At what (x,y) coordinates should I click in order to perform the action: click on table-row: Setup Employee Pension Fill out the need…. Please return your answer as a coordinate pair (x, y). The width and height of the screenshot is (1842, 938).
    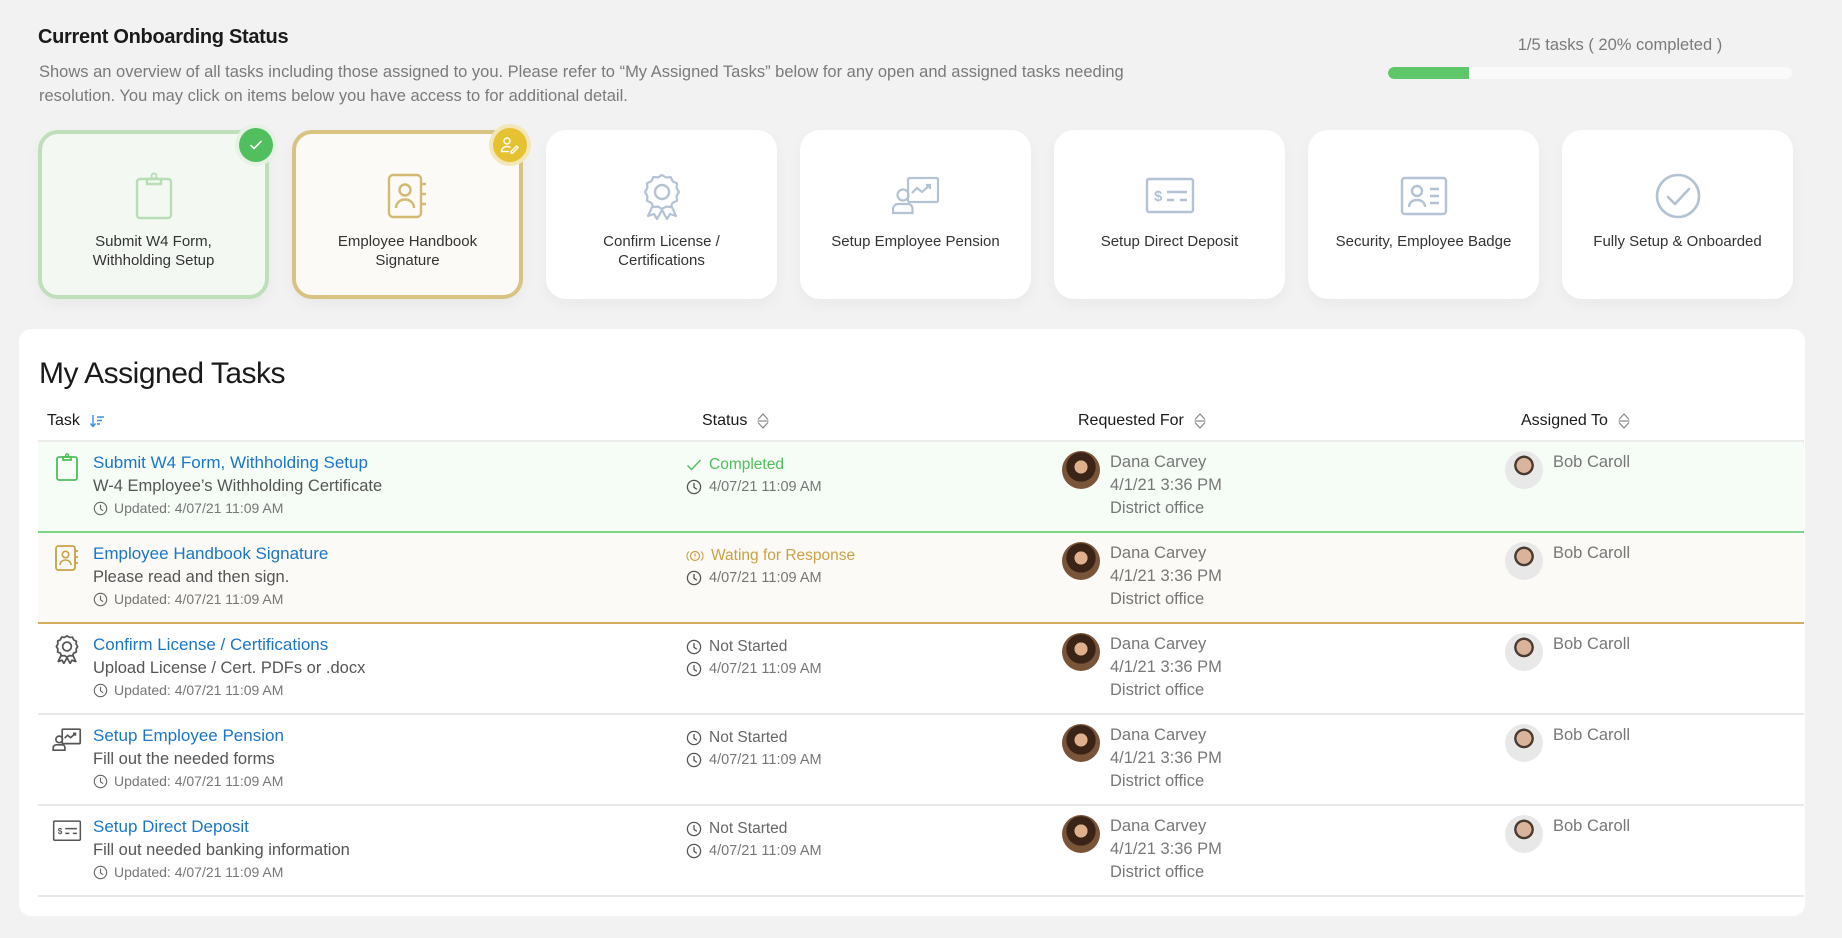
    Looking at the image, I should click on (921, 760).